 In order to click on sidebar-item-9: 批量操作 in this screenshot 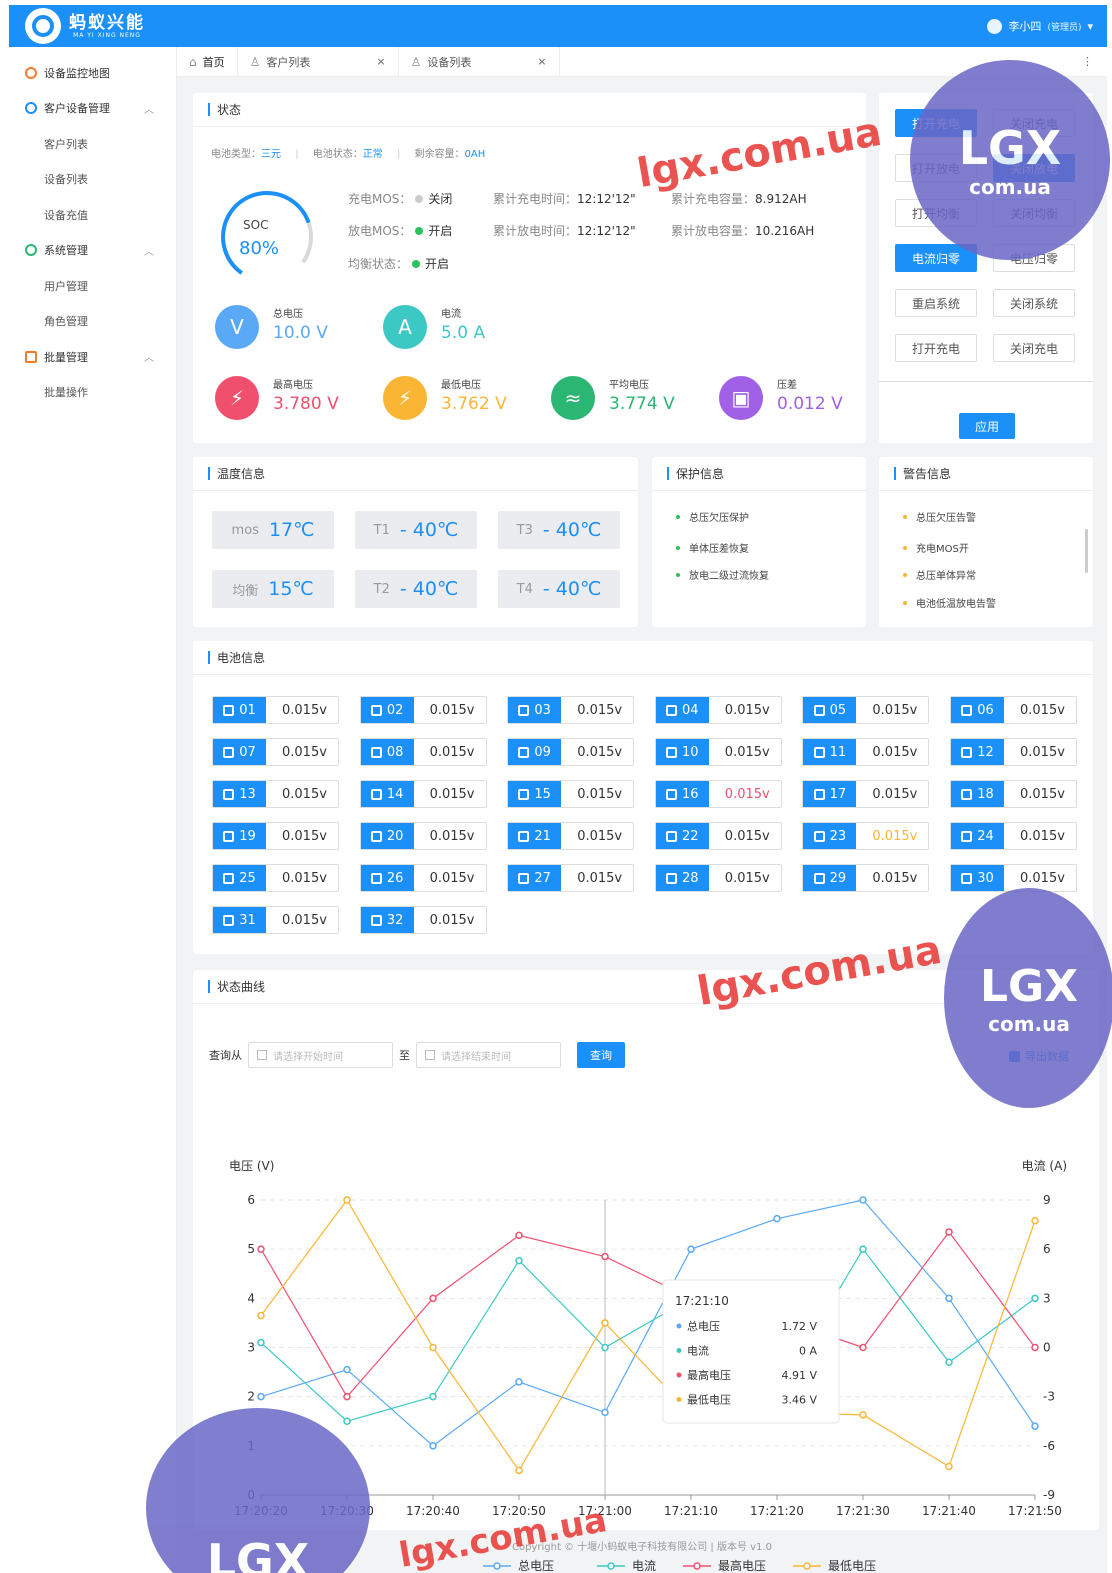, I will do `click(92, 393)`.